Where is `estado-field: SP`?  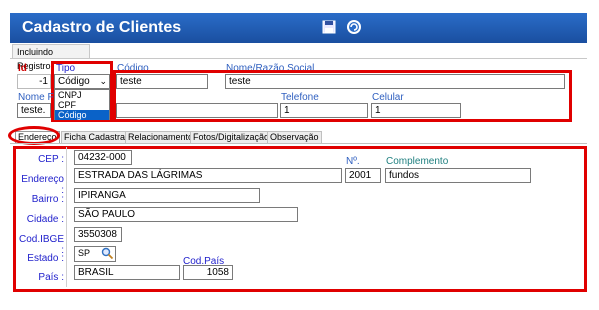
estado-field: SP is located at coordinates (95, 254).